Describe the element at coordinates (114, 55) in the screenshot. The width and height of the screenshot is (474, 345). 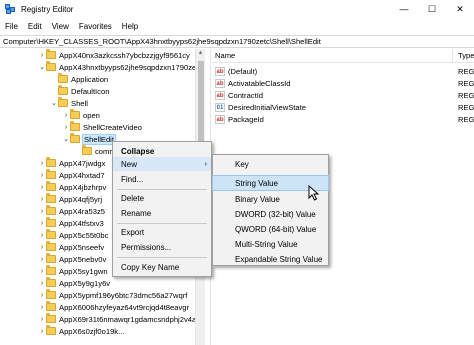
I see `tree-item: › AppX40nx3azkcssh7ybcbzzjgyf9561cy` at that location.